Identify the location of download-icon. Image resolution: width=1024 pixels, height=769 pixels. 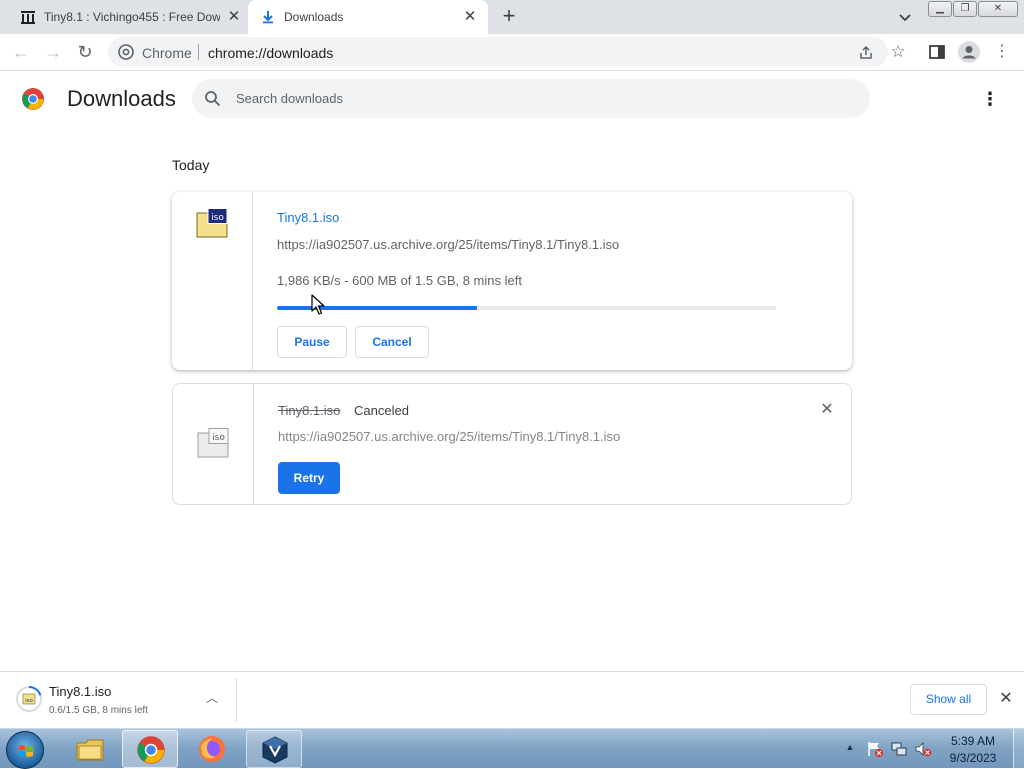
(268, 17).